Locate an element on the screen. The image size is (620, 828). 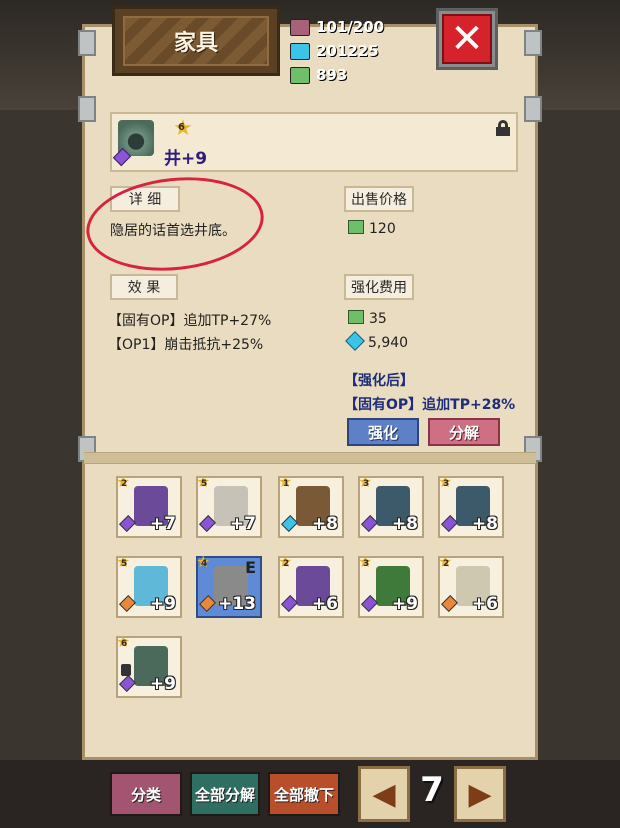
furniture-slot: ★ 2 +7 is located at coordinates (149, 506).